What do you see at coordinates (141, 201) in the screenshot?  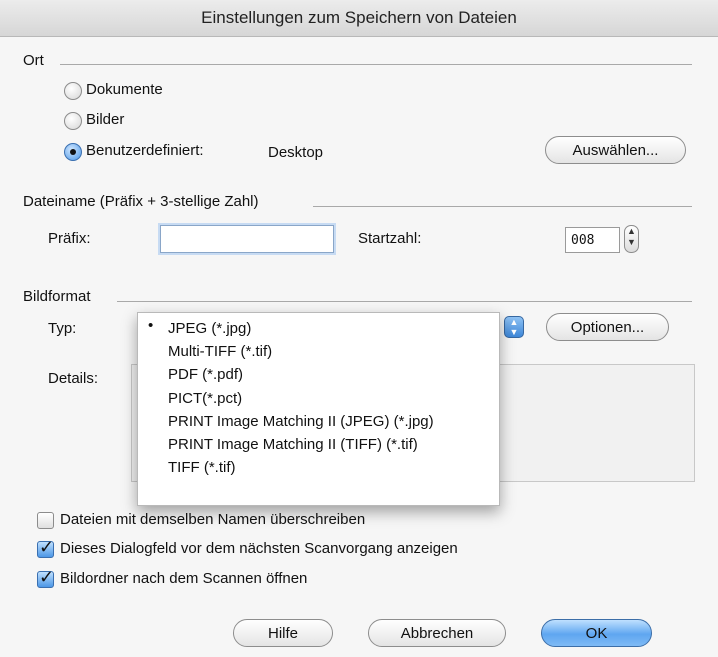 I see `filename-group-label: Dateiname (Präfix + 3-stellige Zahl)` at bounding box center [141, 201].